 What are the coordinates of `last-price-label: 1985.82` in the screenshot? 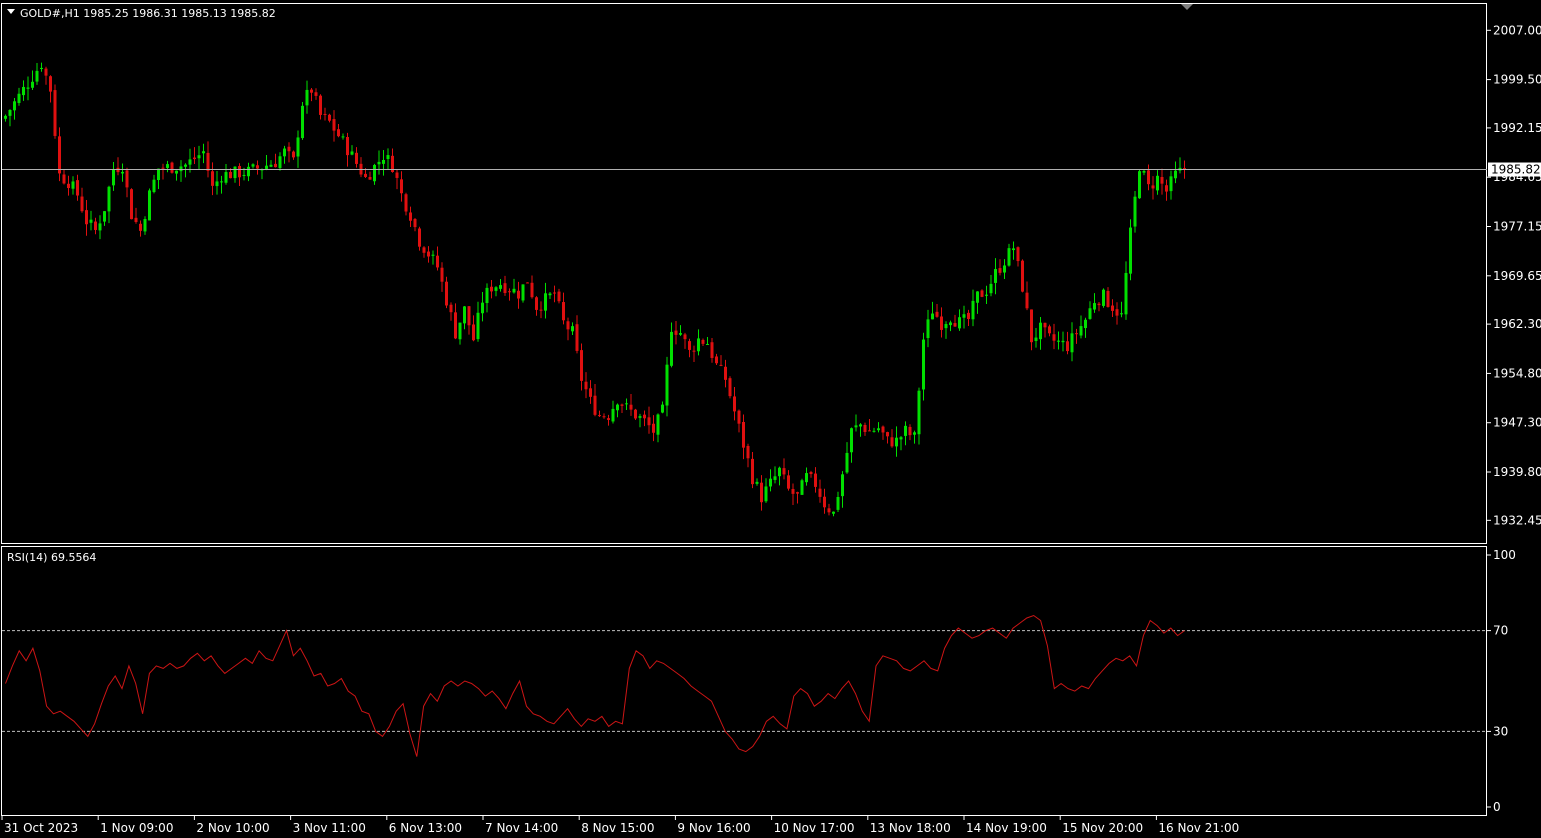 It's located at (1516, 170).